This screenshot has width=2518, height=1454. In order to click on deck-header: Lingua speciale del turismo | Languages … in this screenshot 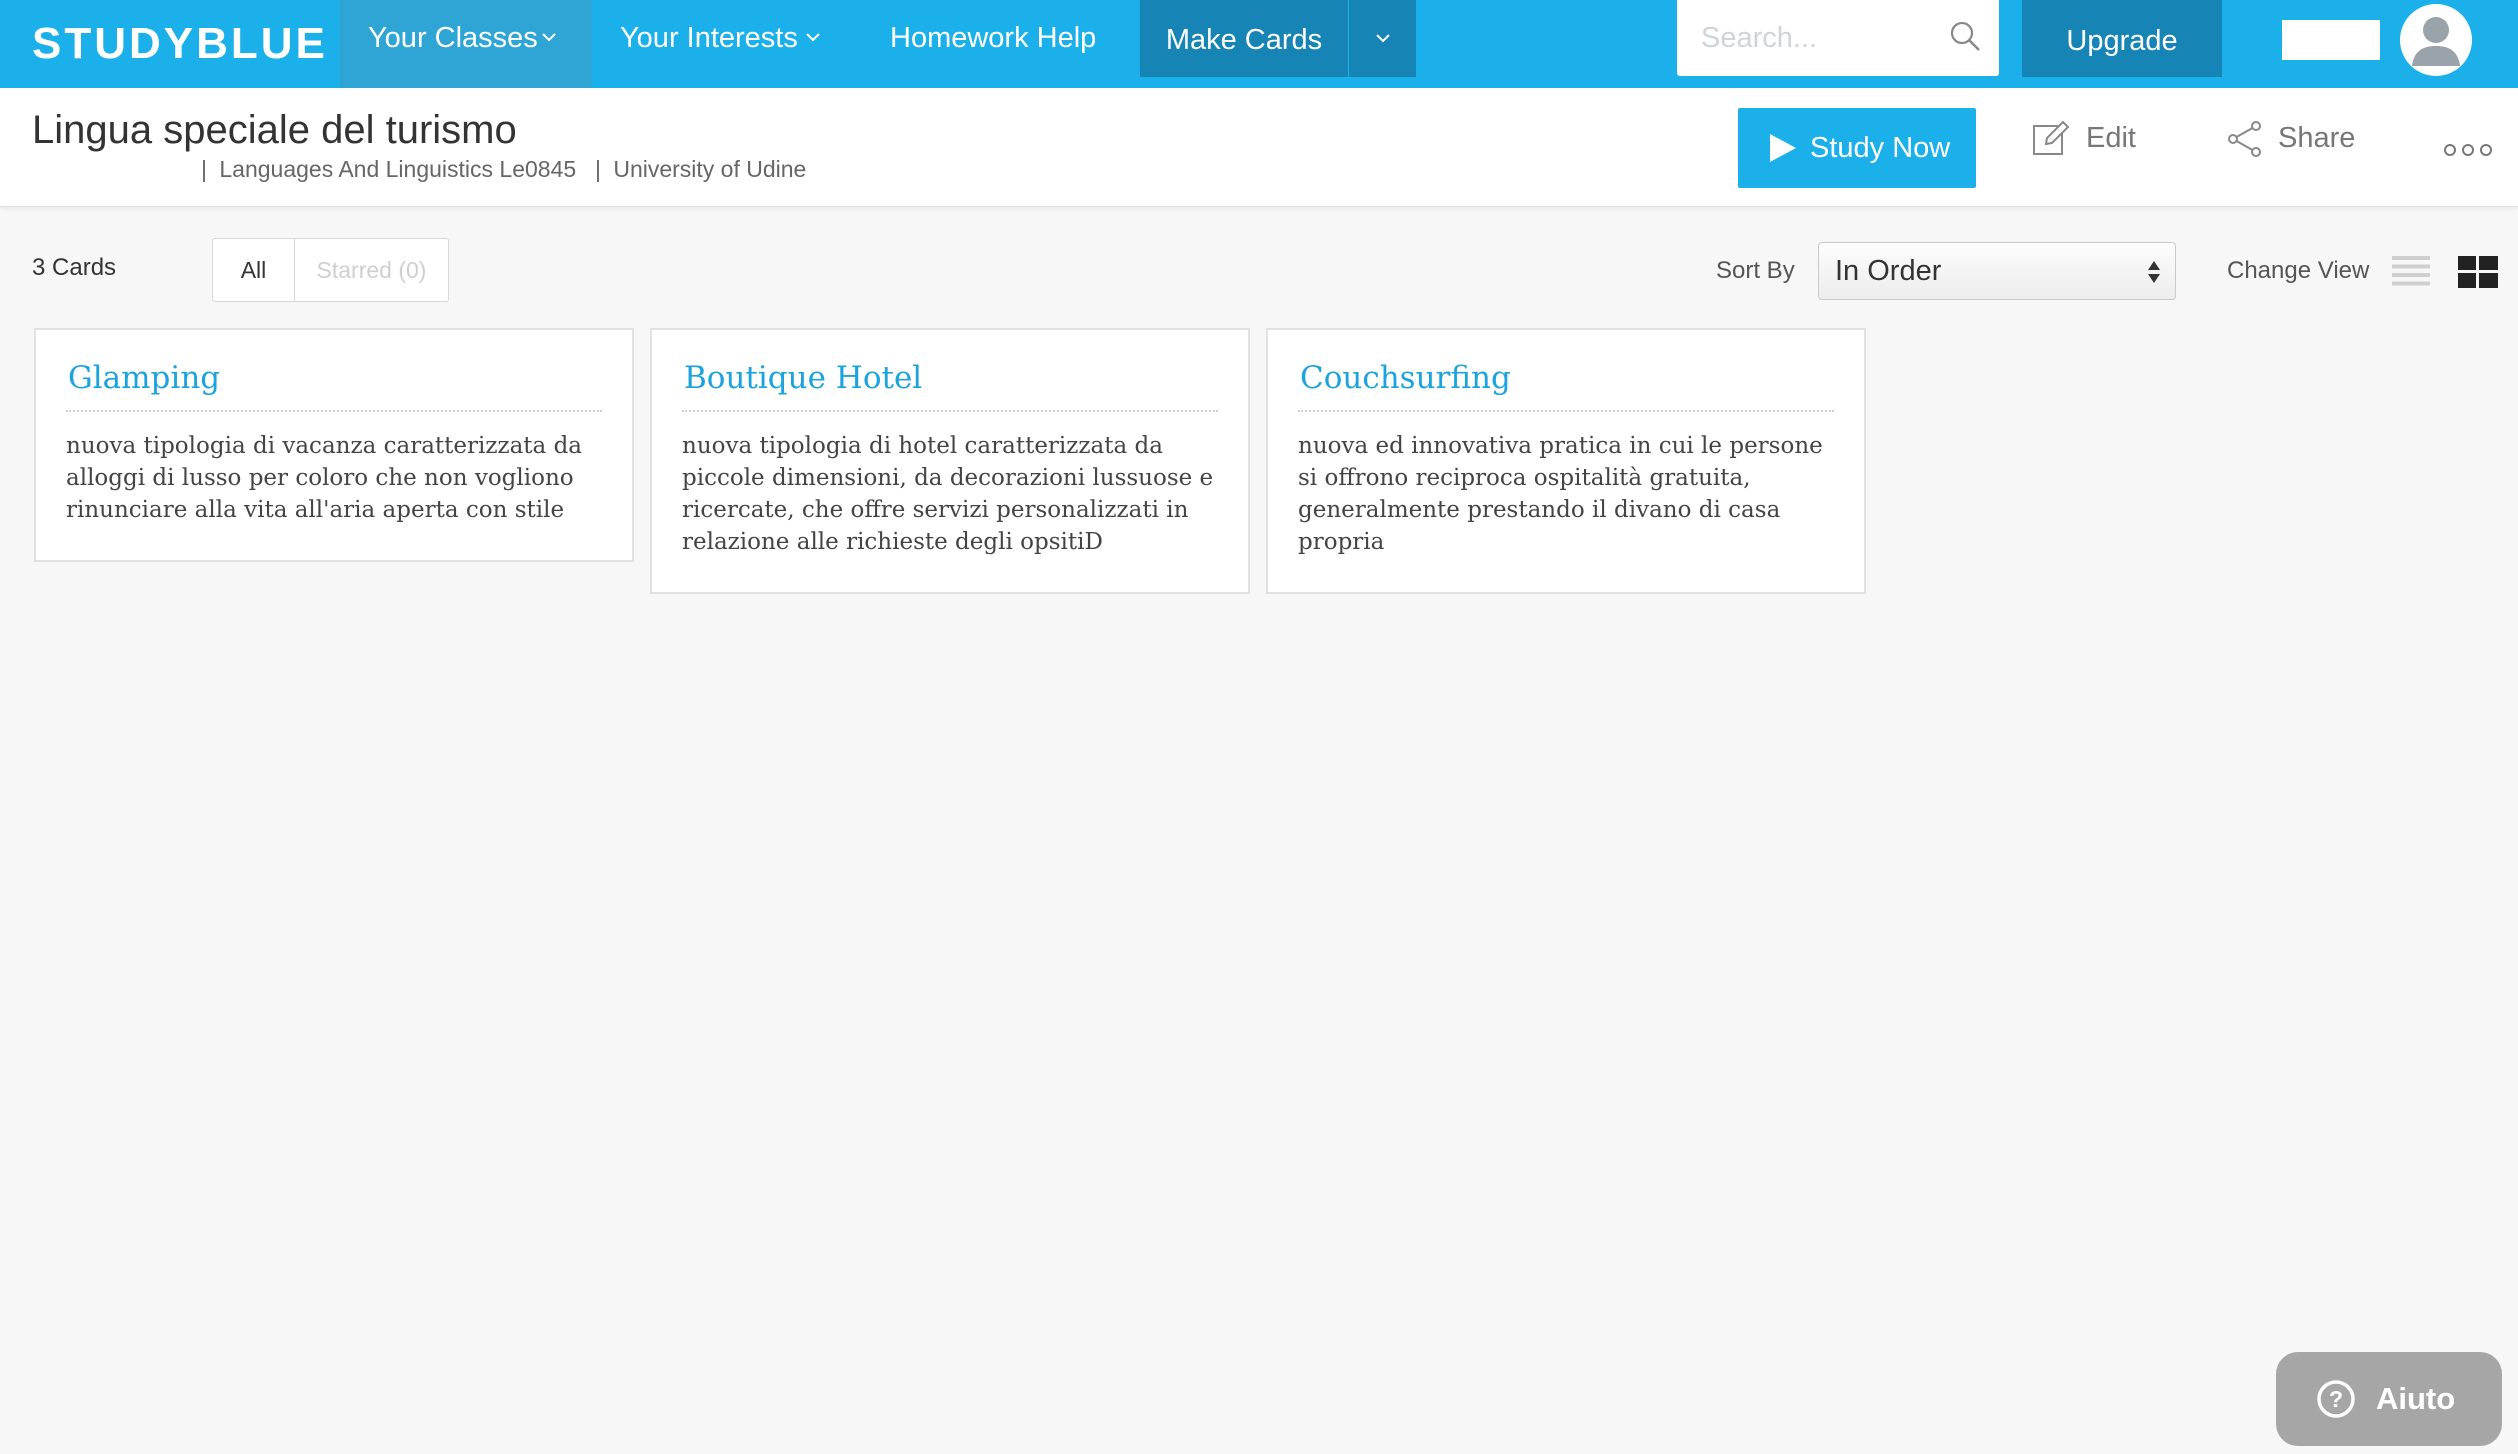, I will do `click(1259, 147)`.